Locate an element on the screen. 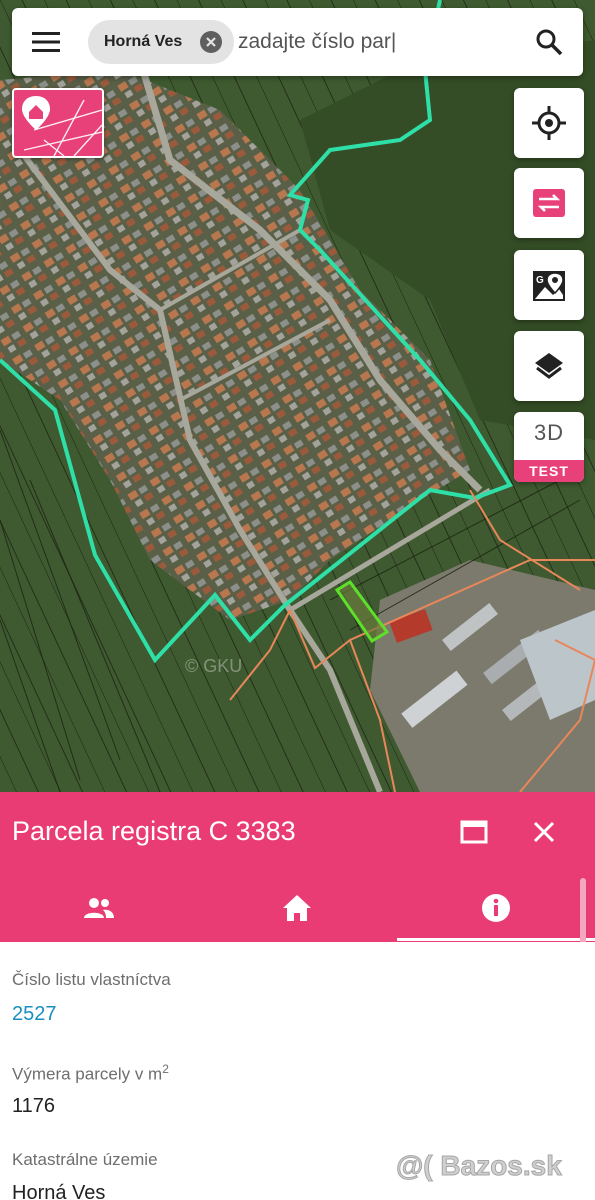 The image size is (595, 1200). map-copyright: © GKU is located at coordinates (213, 666).